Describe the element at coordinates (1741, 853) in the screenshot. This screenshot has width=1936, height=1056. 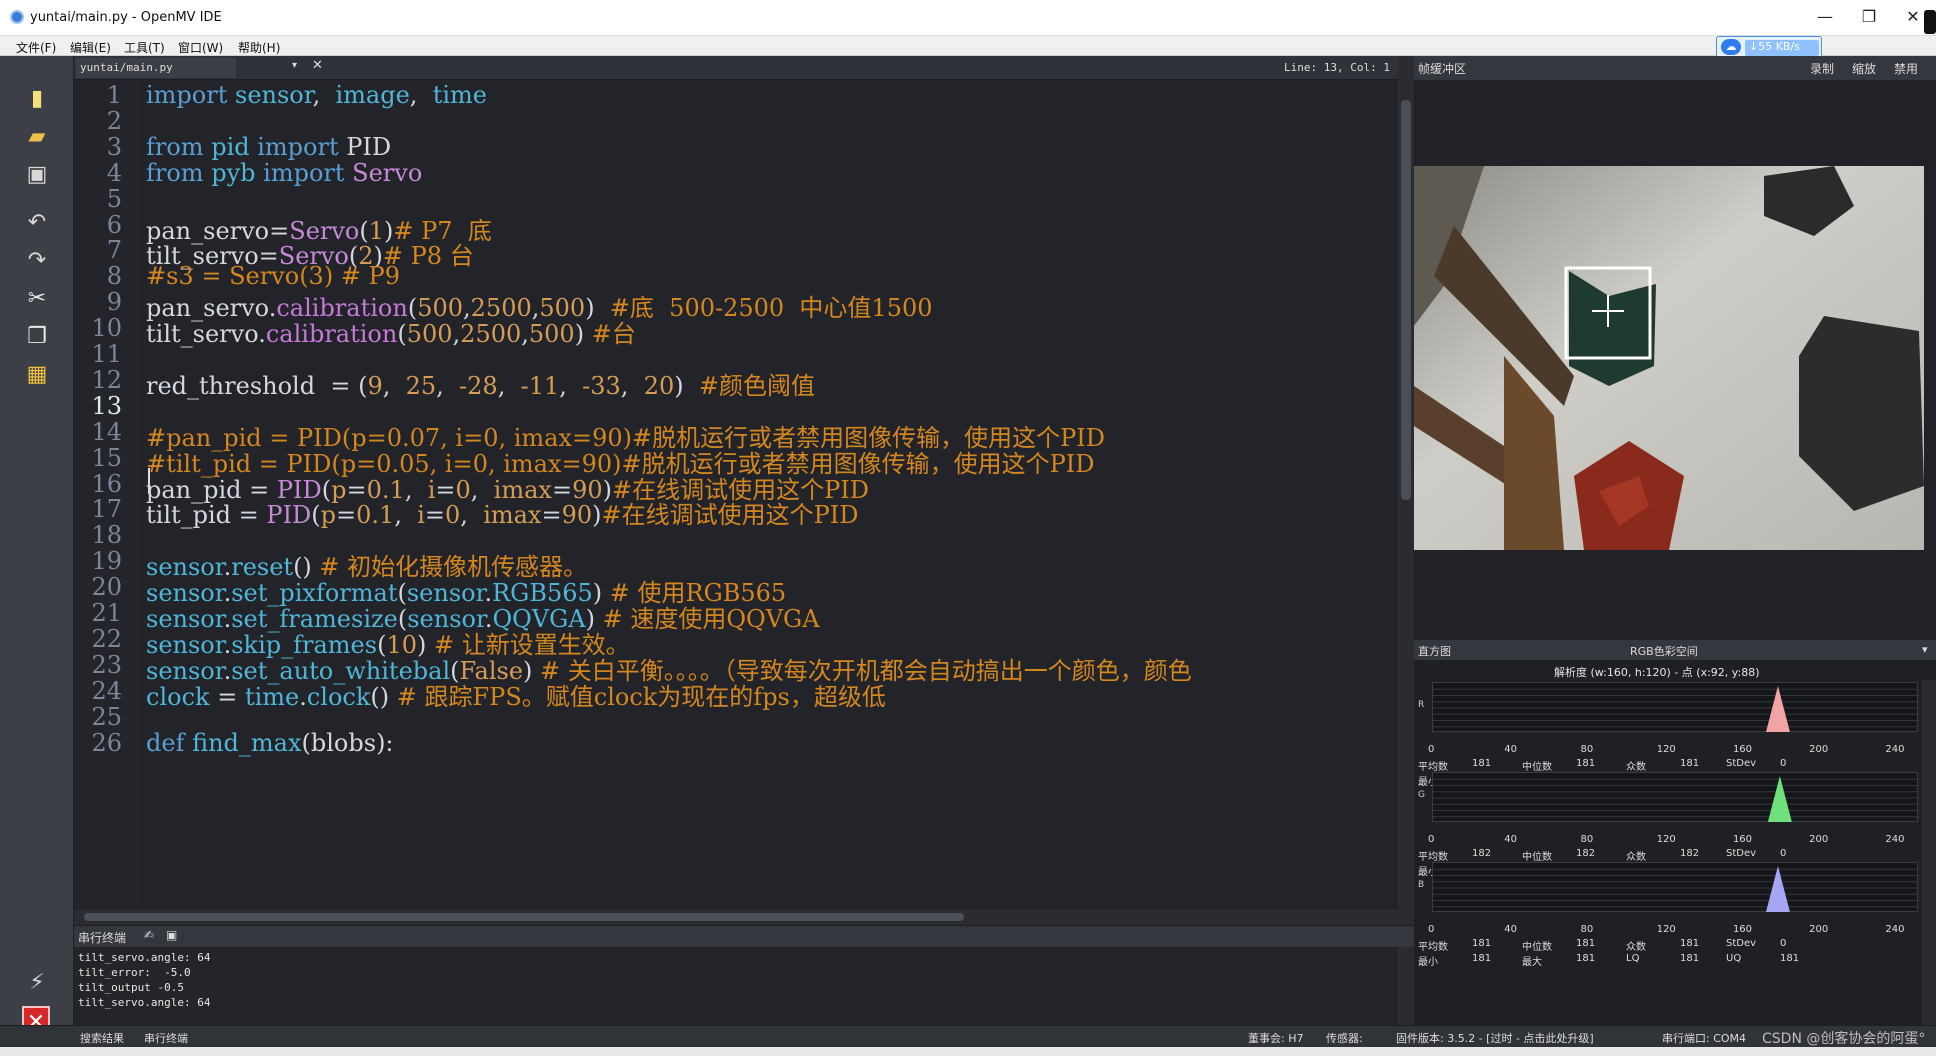
I see `stat-label-stdev: StDev` at that location.